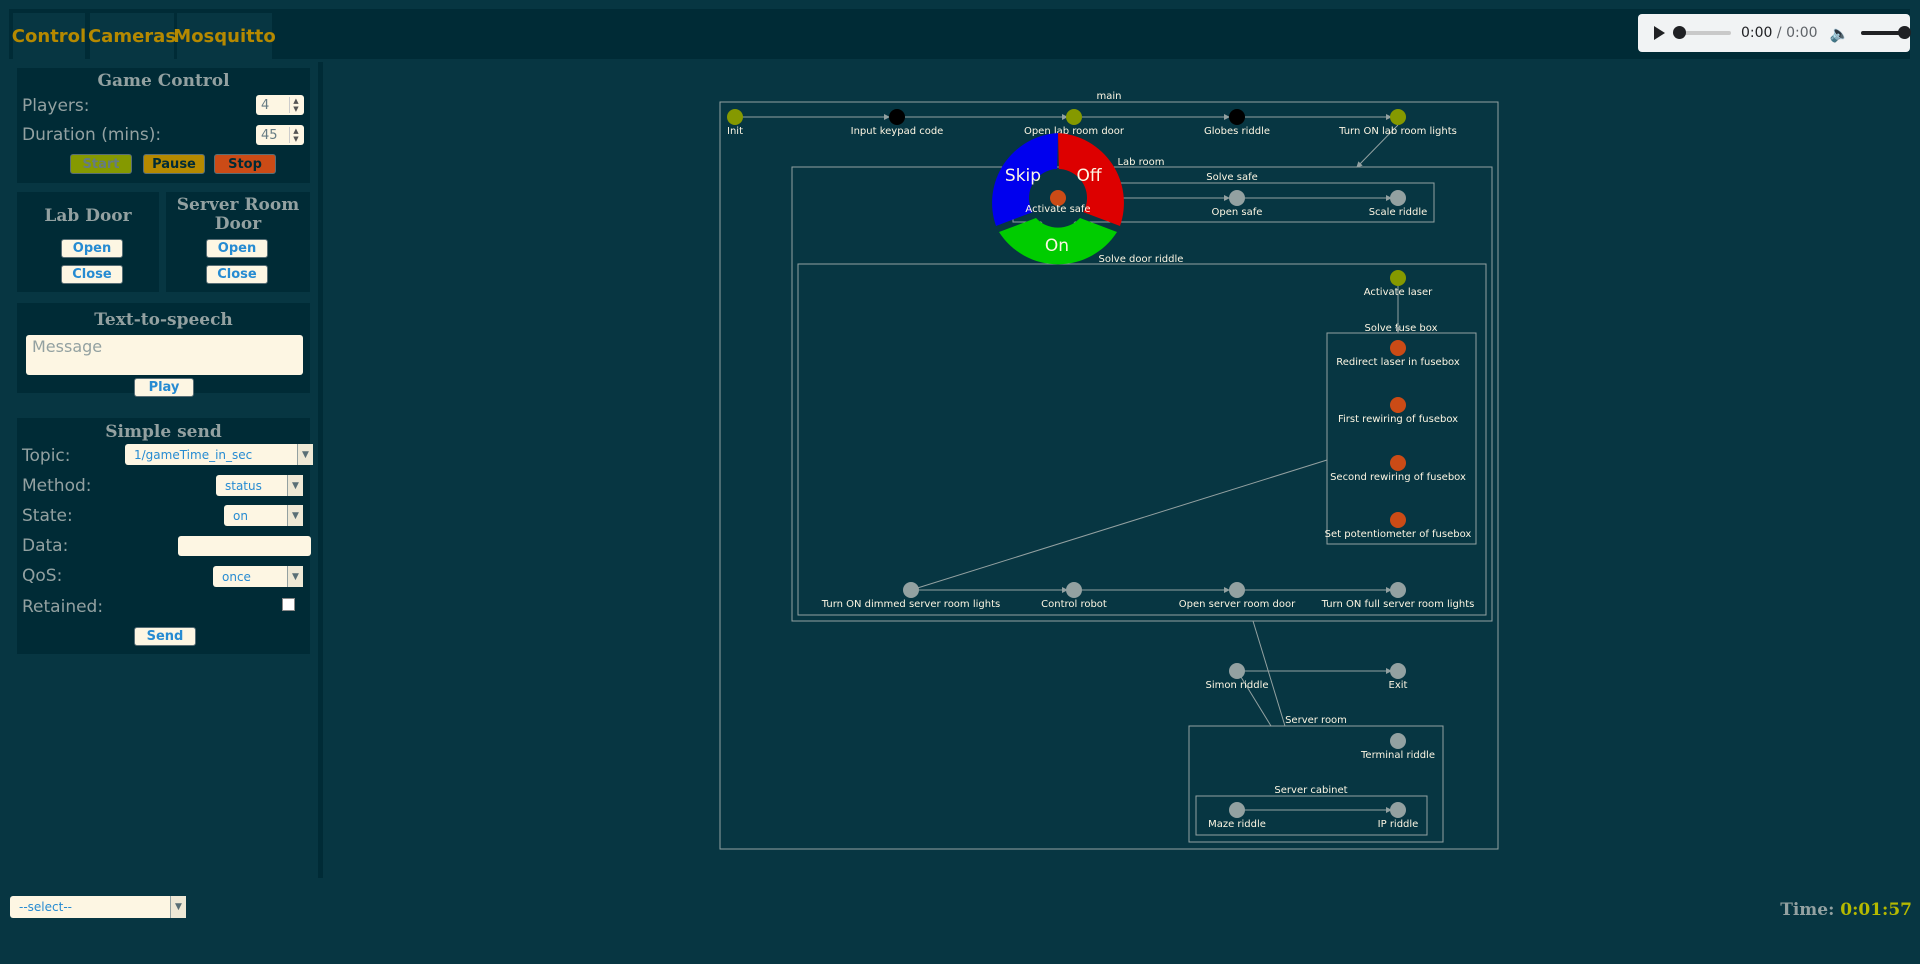 The image size is (1920, 964). What do you see at coordinates (45, 546) in the screenshot?
I see `data-label: Data:` at bounding box center [45, 546].